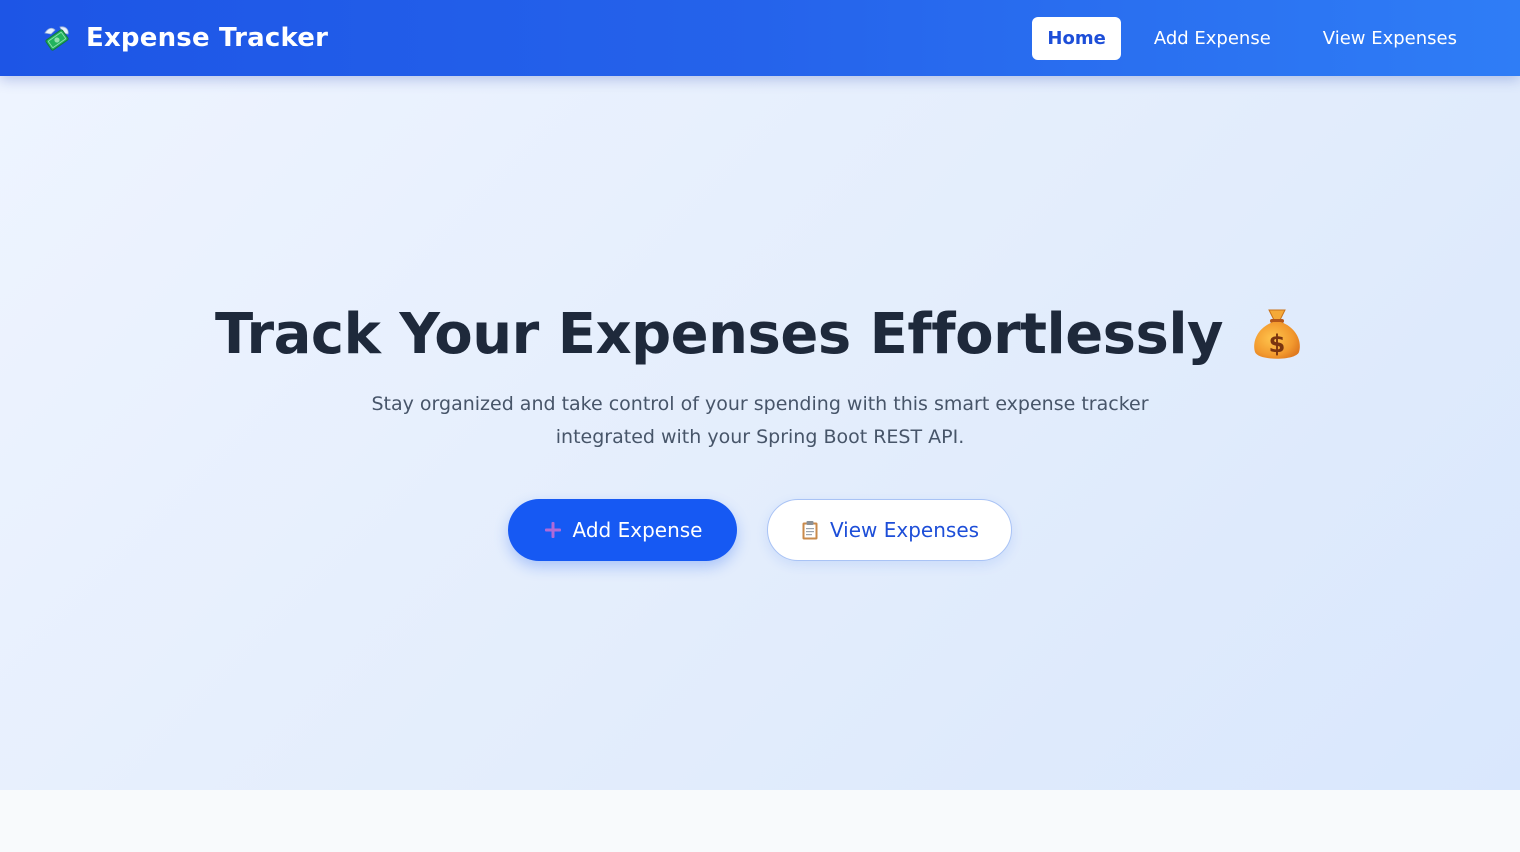 Image resolution: width=1520 pixels, height=852 pixels. Describe the element at coordinates (1076, 38) in the screenshot. I see `nav-link-home: Home` at that location.